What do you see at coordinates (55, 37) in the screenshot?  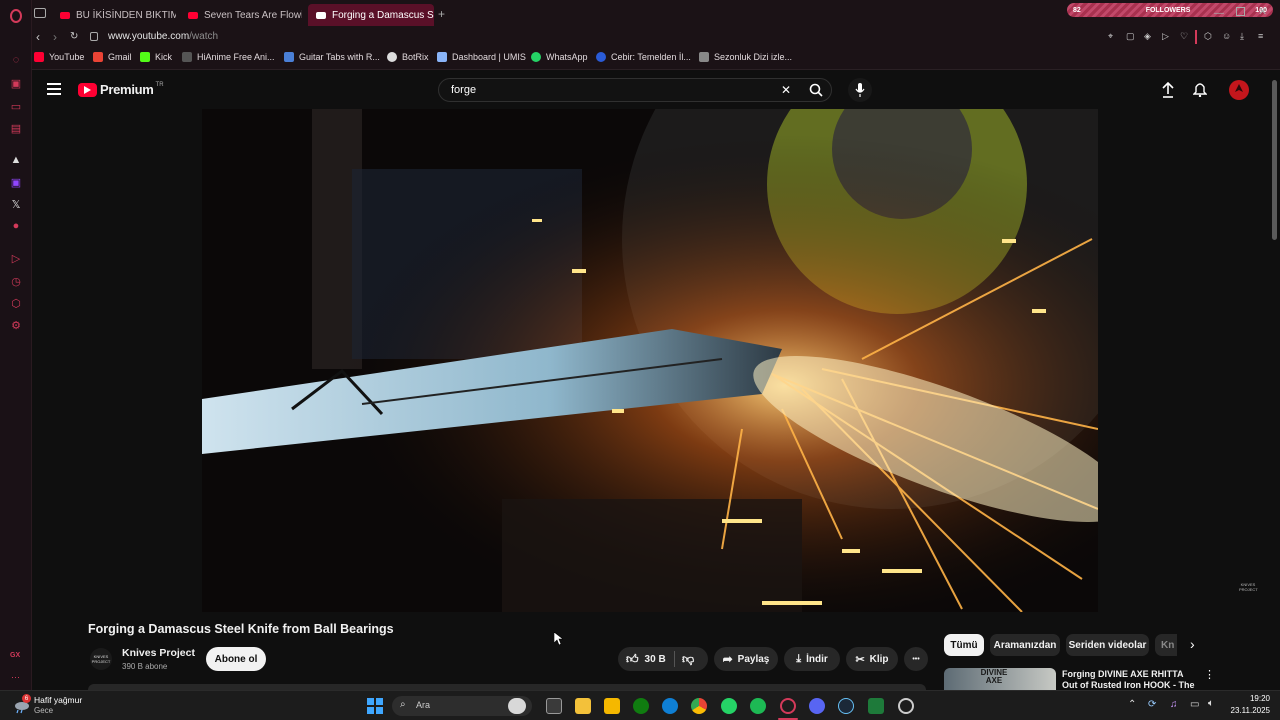 I see `forward-icon: ›` at bounding box center [55, 37].